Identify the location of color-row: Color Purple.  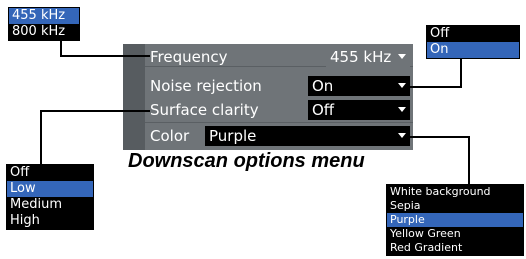
(280, 136).